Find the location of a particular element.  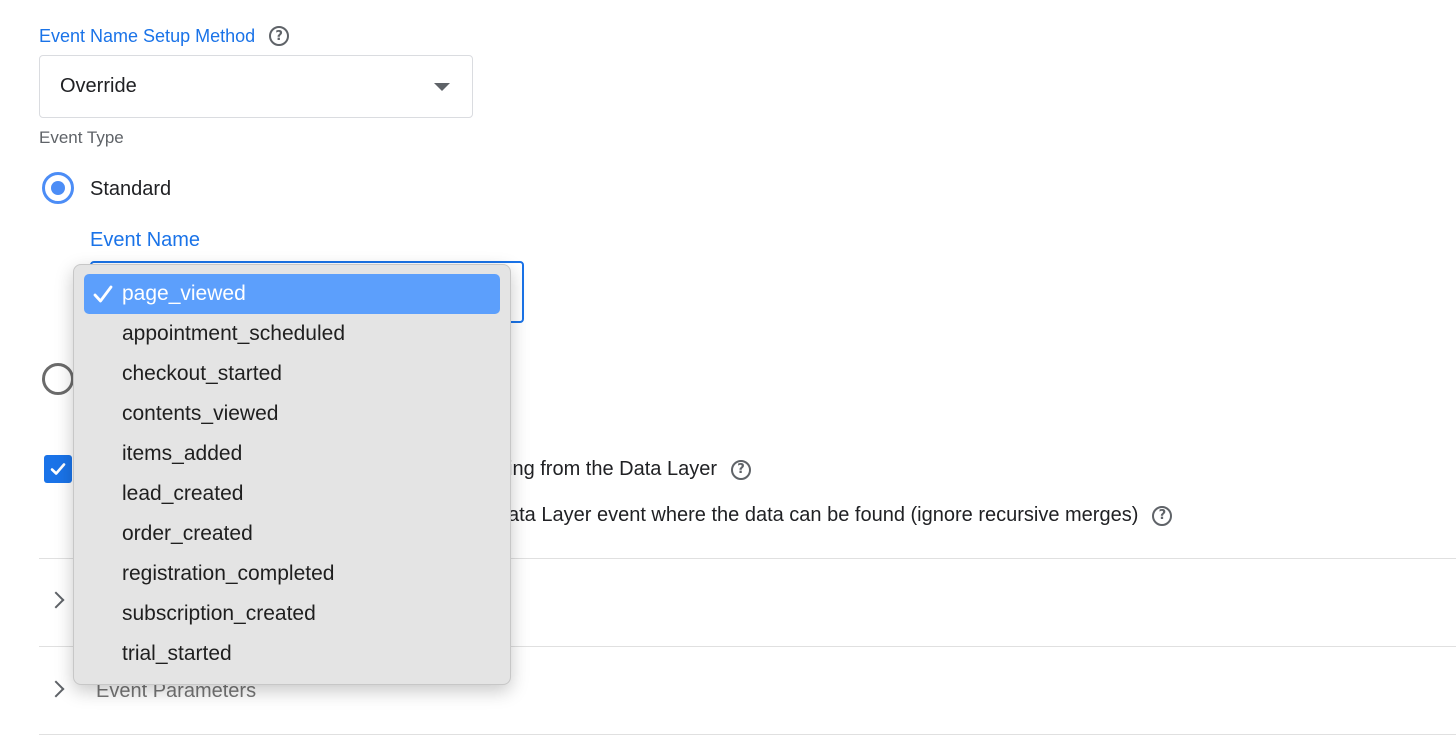

data-layer-option-text: ing from the Data Layer ? is located at coordinates (629, 469).